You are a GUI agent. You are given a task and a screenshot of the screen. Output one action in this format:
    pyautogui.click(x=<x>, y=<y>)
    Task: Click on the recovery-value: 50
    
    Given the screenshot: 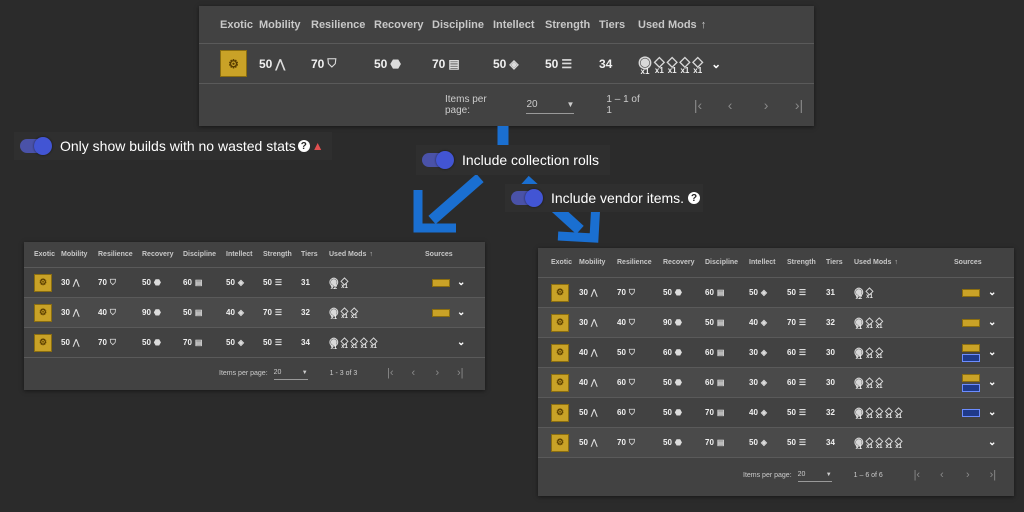 What is the action you would take?
    pyautogui.click(x=667, y=292)
    